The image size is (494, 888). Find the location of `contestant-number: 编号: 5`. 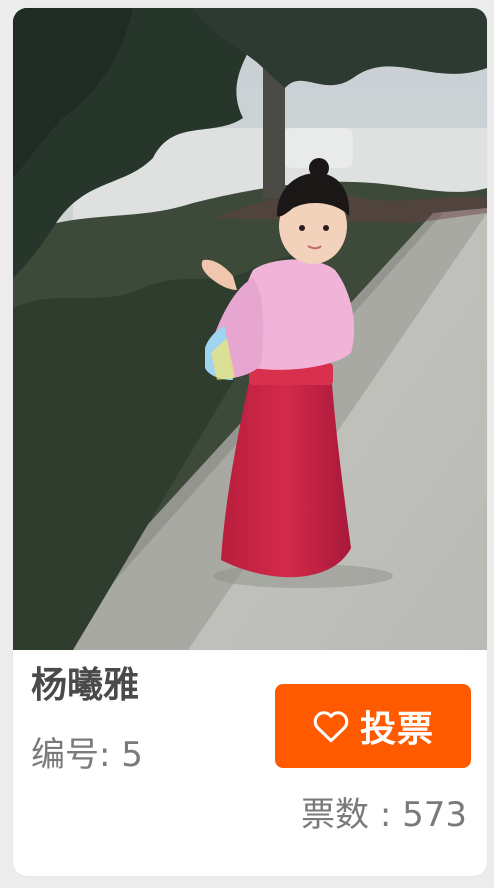

contestant-number: 编号: 5 is located at coordinates (87, 755).